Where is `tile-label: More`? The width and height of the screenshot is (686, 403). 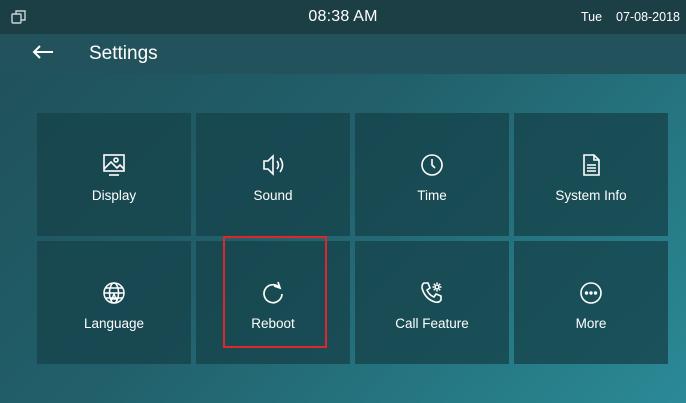
tile-label: More is located at coordinates (591, 323).